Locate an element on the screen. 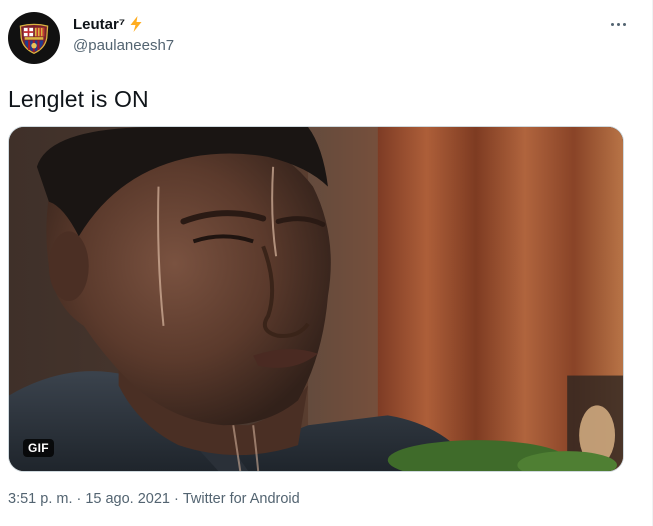 The height and width of the screenshot is (526, 653). author-display-name: Leutar⁷ is located at coordinates (99, 24).